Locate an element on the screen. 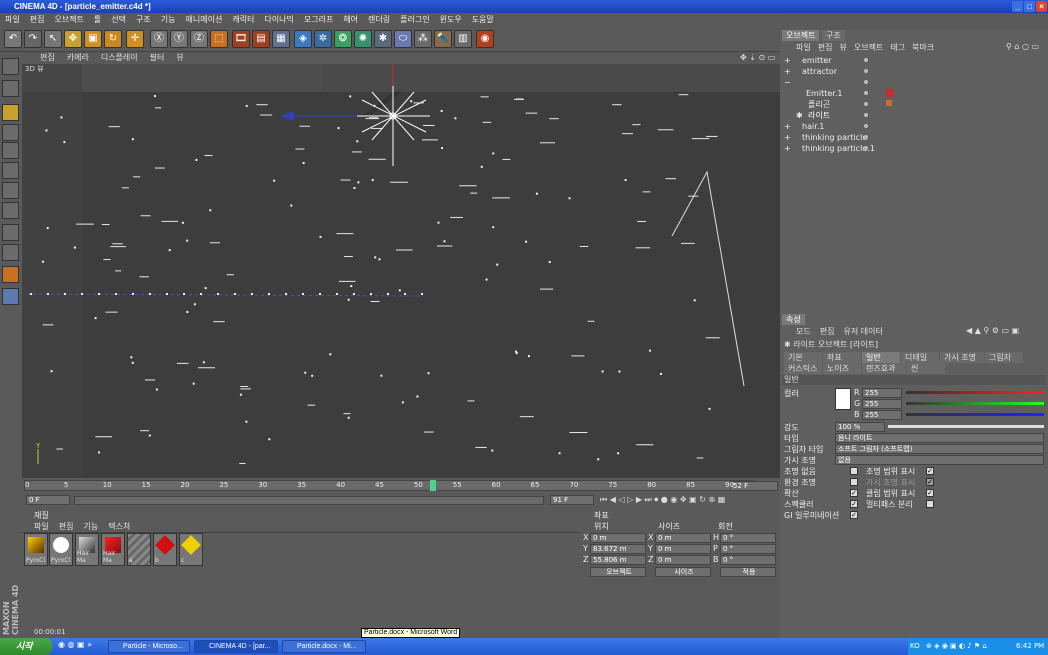 The height and width of the screenshot is (655, 1048). close-button: × is located at coordinates (1041, 6).